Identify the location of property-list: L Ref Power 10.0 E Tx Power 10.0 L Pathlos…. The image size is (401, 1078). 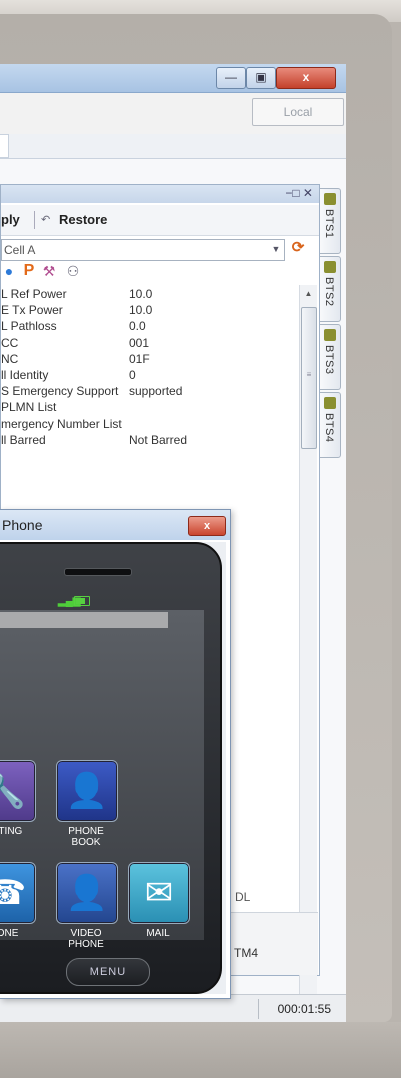
(151, 368).